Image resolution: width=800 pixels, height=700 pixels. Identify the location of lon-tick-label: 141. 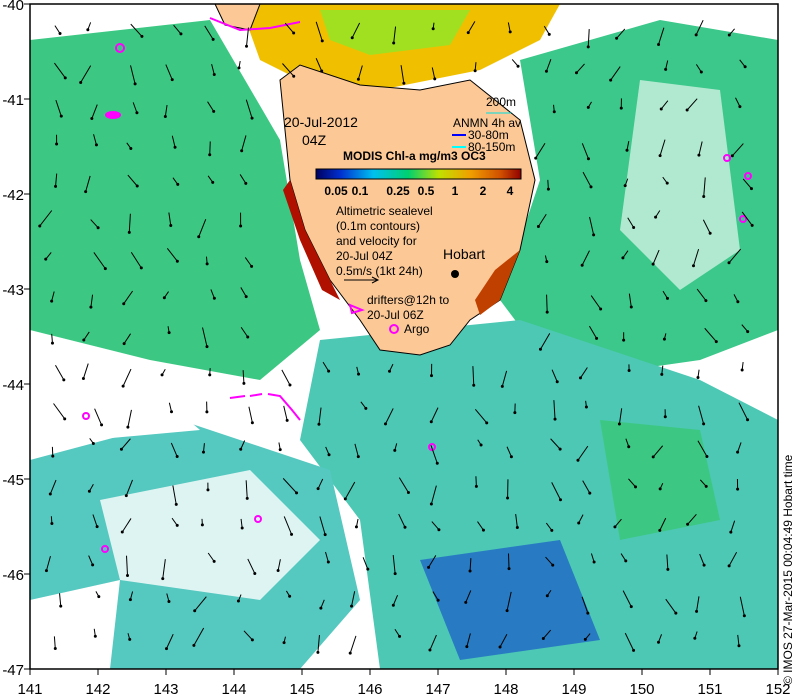
(29, 689).